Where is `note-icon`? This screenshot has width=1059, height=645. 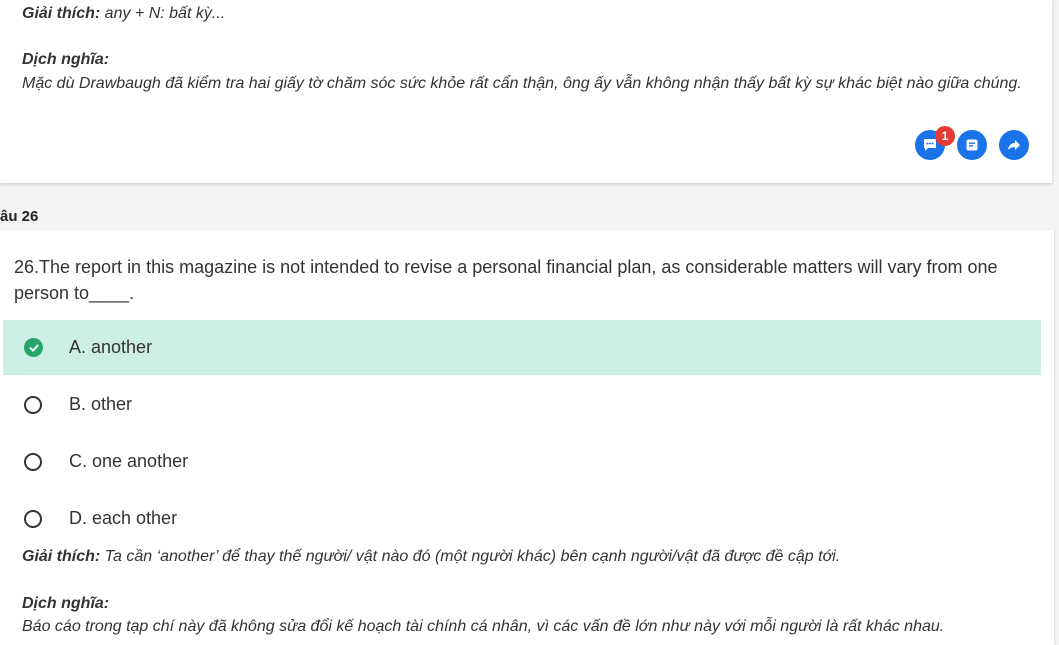 note-icon is located at coordinates (972, 145).